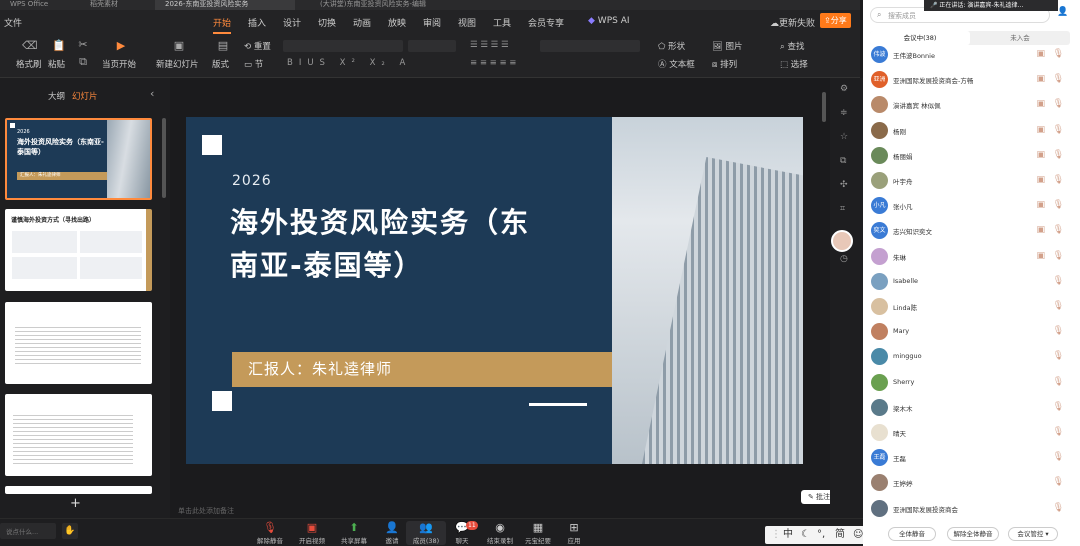 The image size is (1080, 546). What do you see at coordinates (842, 209) in the screenshot?
I see `crop-icon: ⌗` at bounding box center [842, 209].